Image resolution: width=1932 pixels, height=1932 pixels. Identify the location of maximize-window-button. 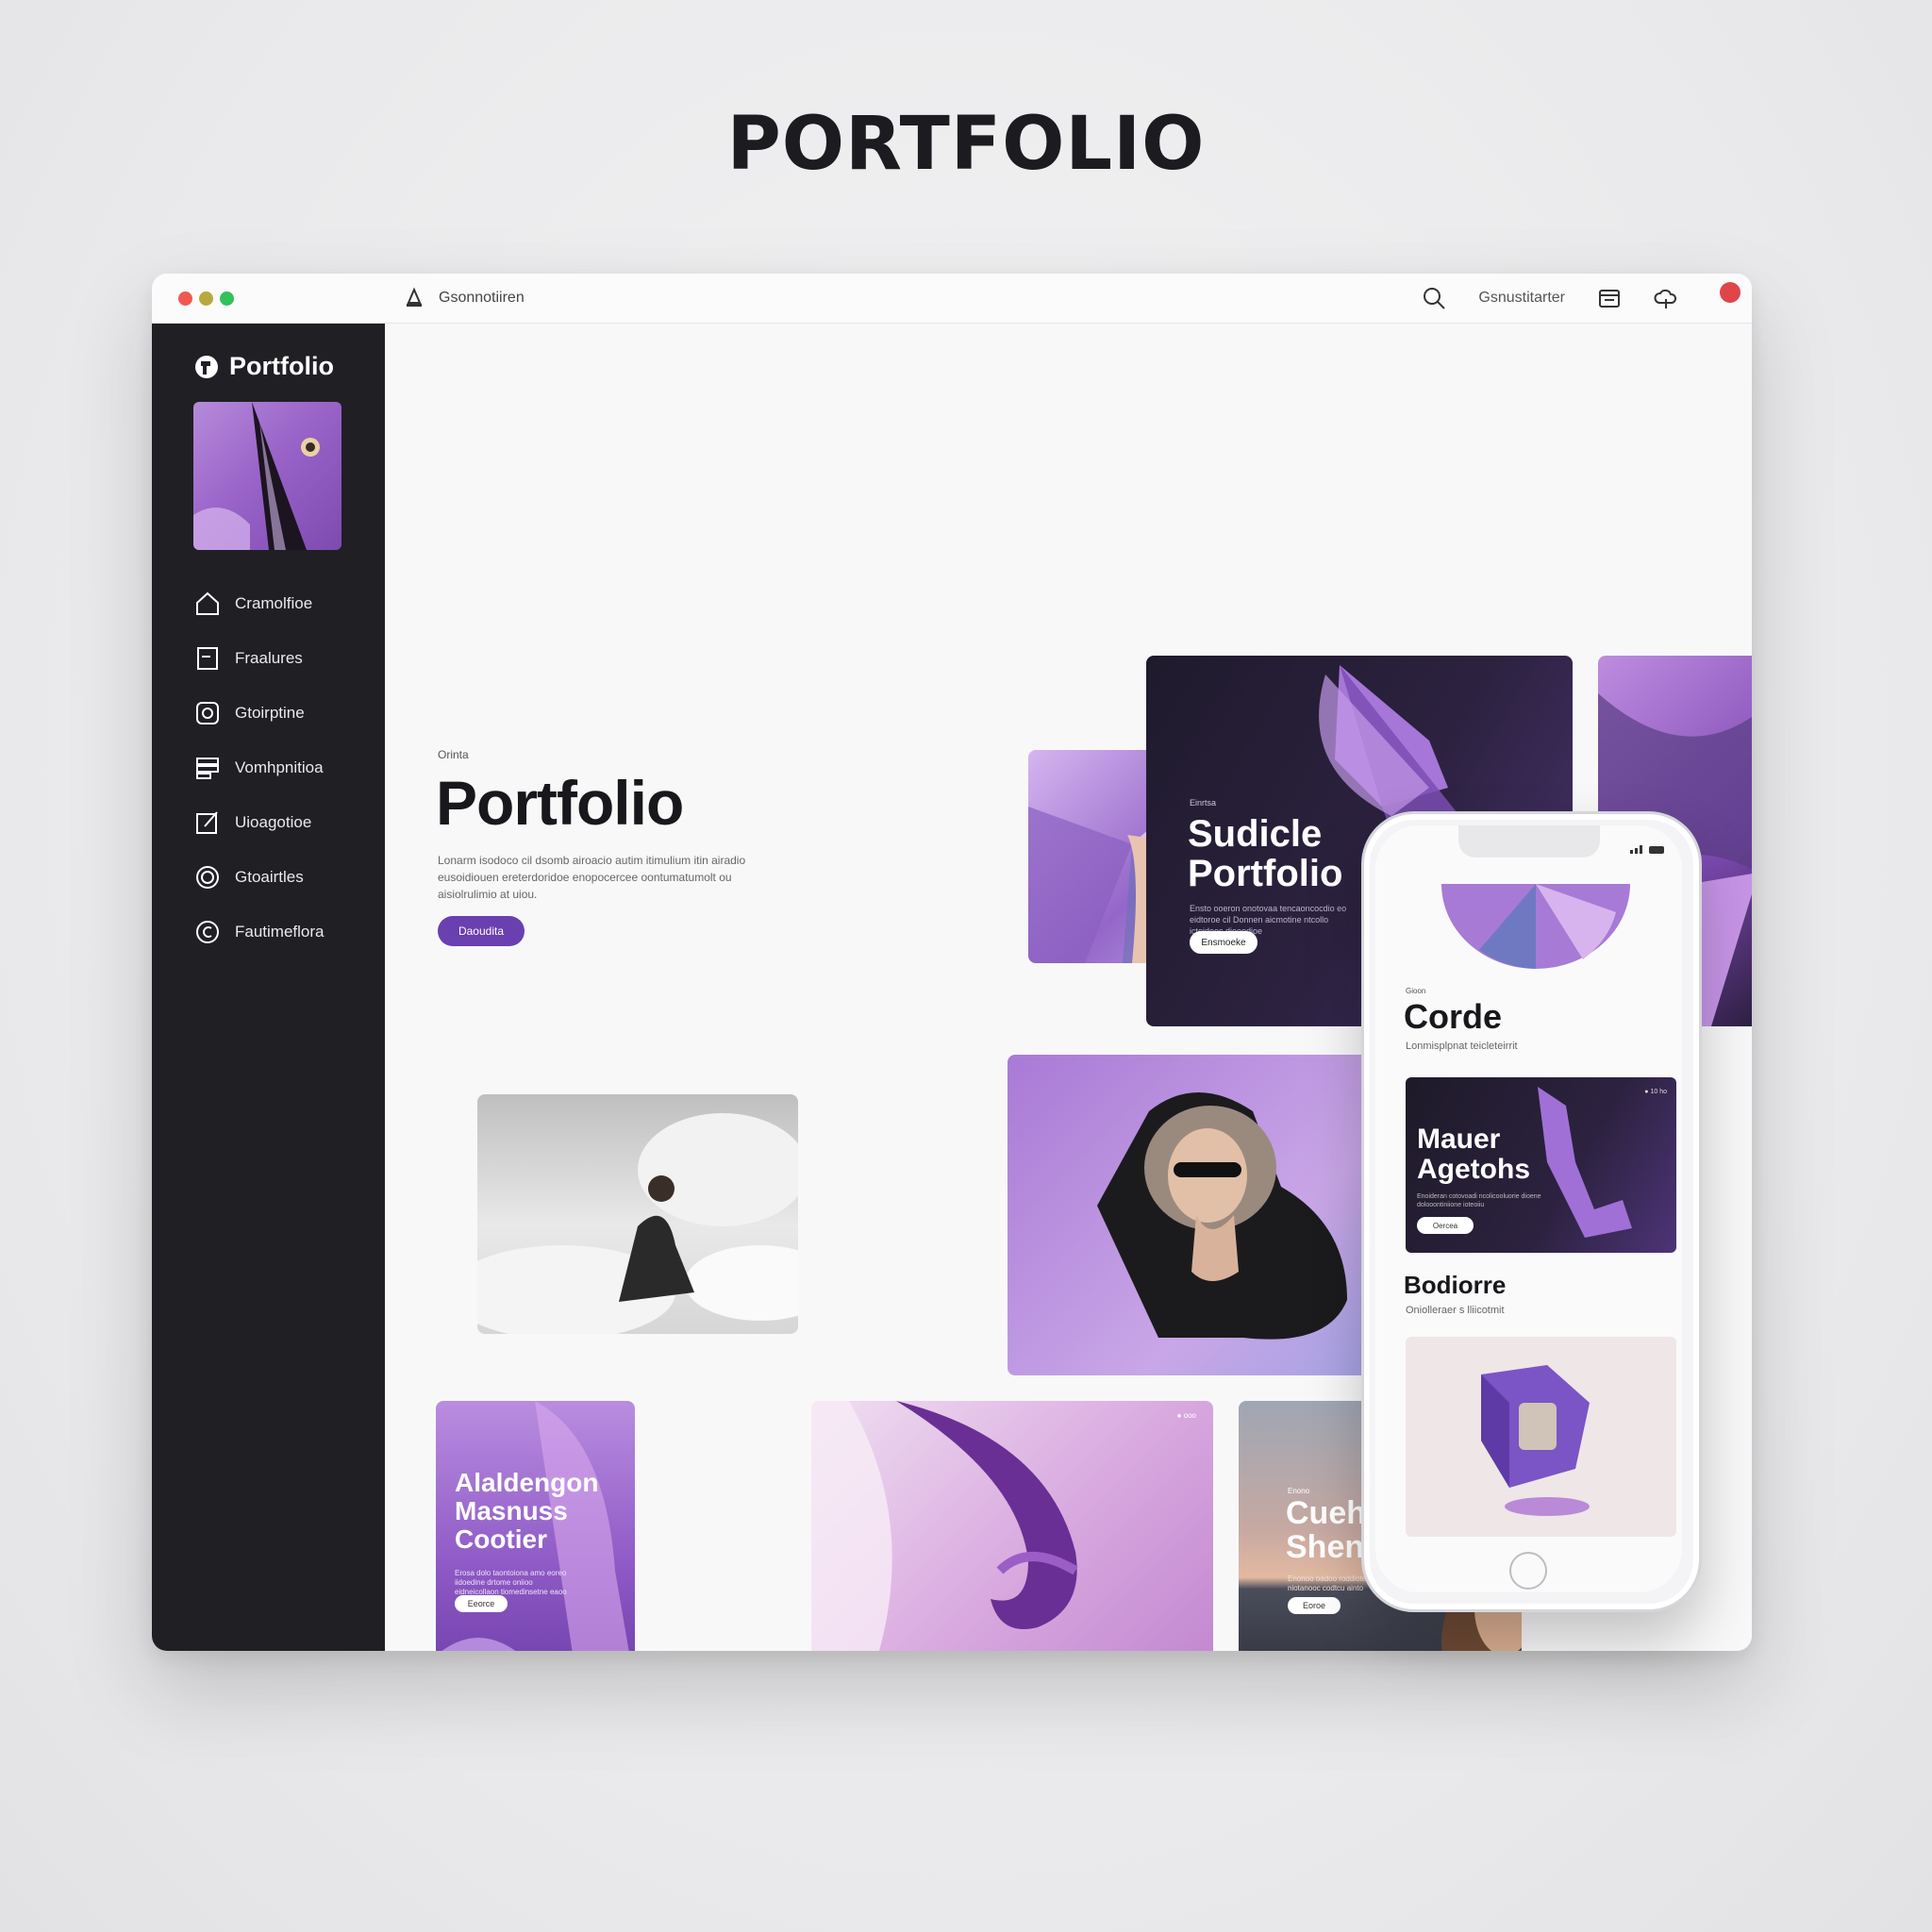
(227, 298).